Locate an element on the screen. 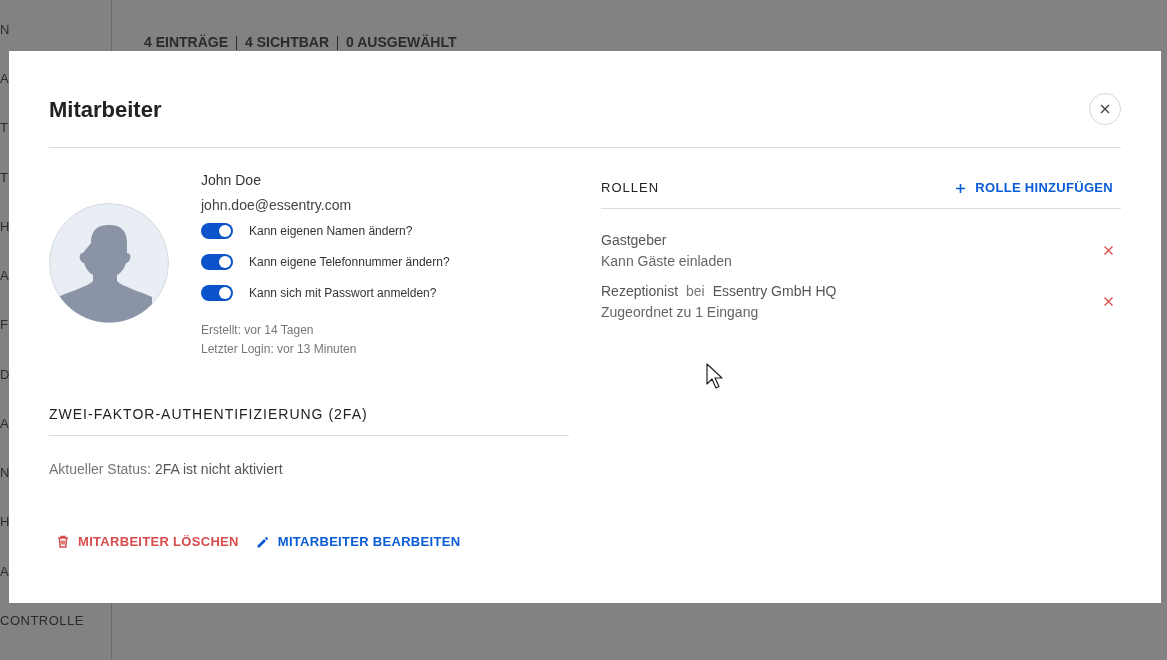  status-label: Aktueller Status: is located at coordinates (100, 469).